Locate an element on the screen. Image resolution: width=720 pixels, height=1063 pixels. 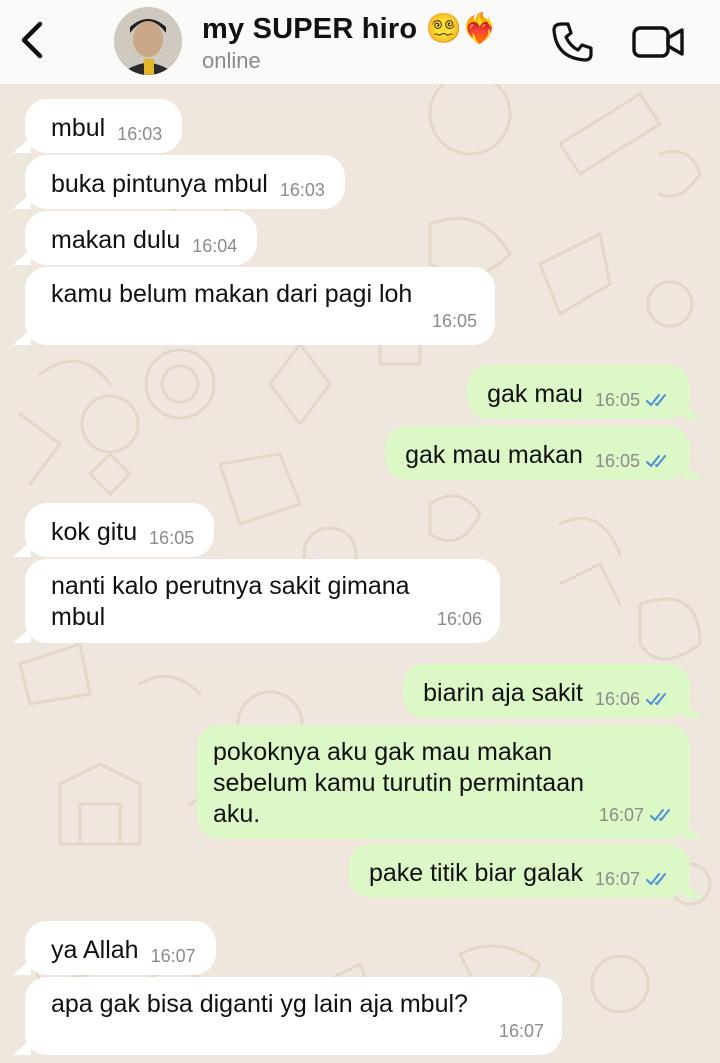
message-bubble: gak mau makan 16:05 is located at coordinates (543, 453).